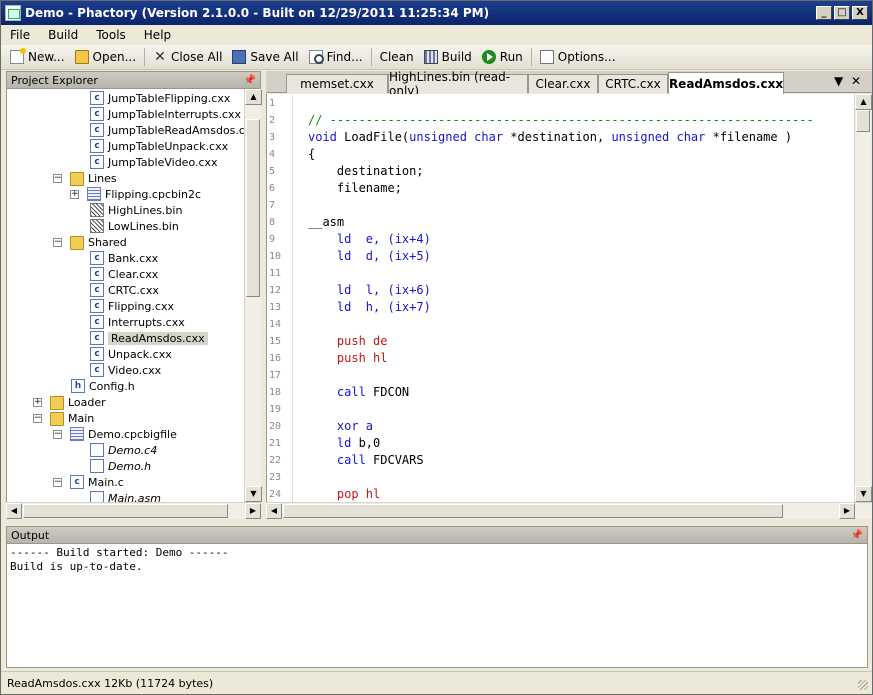 The height and width of the screenshot is (695, 873). Describe the element at coordinates (838, 81) in the screenshot. I see `tab-list-icon: ▼` at that location.